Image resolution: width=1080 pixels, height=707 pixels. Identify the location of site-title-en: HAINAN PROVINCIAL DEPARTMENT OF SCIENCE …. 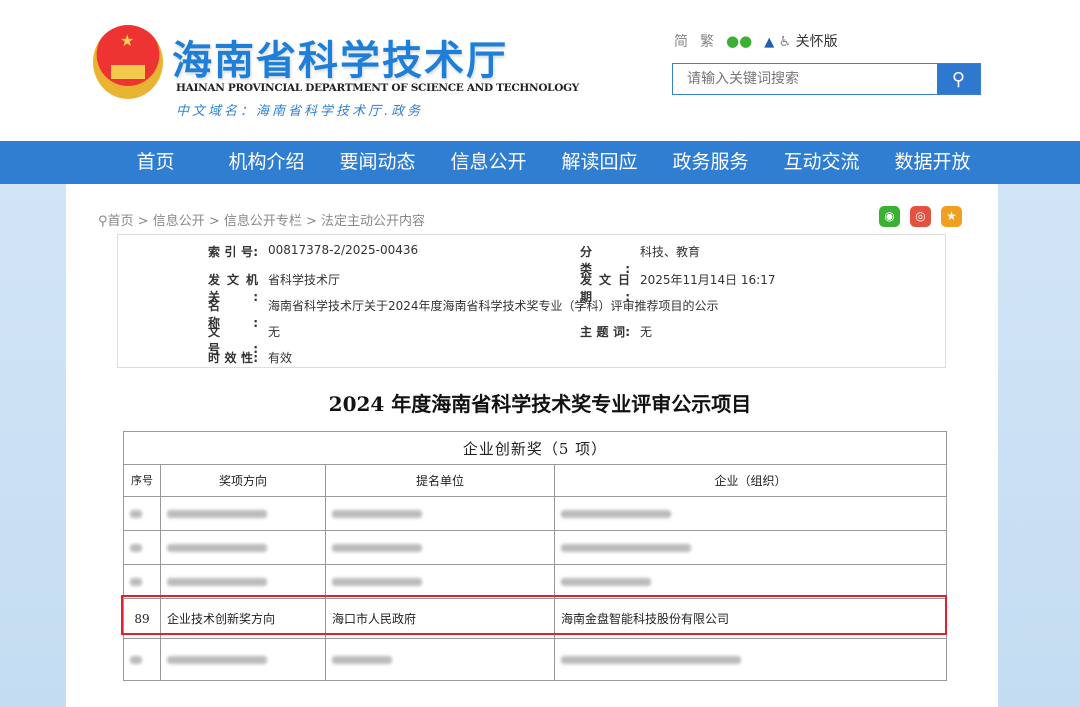
(377, 88).